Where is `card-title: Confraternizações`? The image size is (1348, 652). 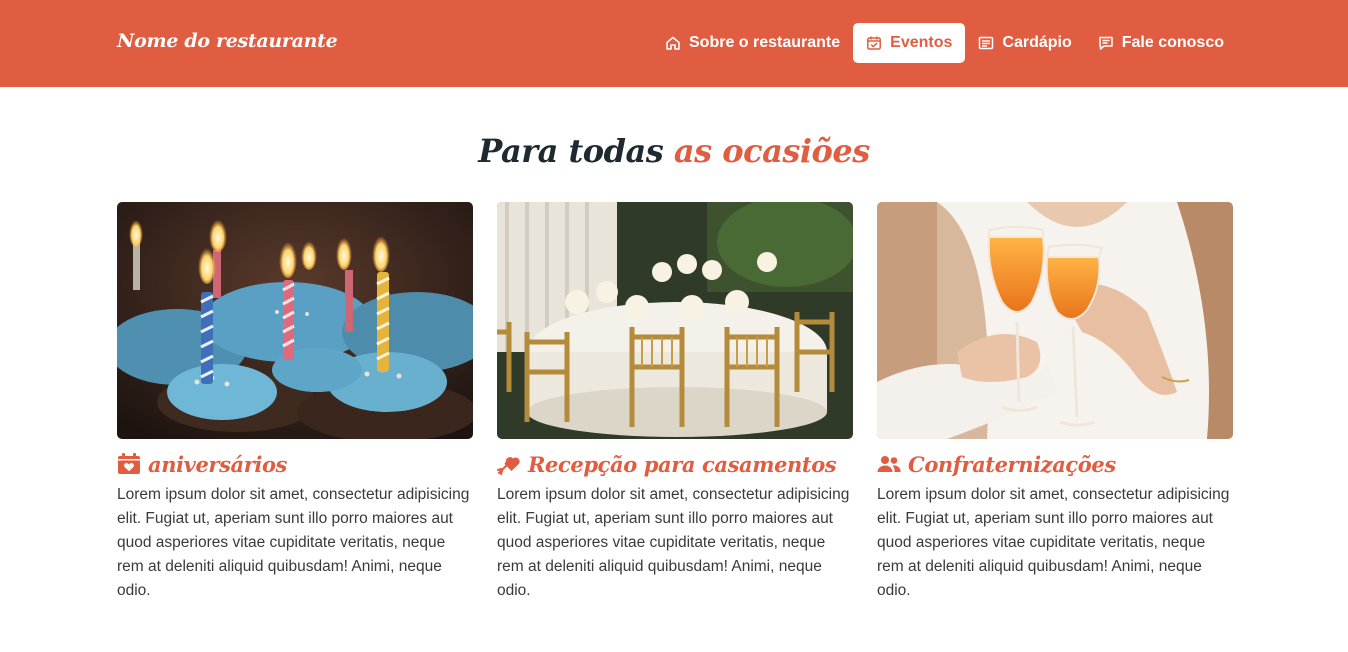 card-title: Confraternizações is located at coordinates (1055, 464).